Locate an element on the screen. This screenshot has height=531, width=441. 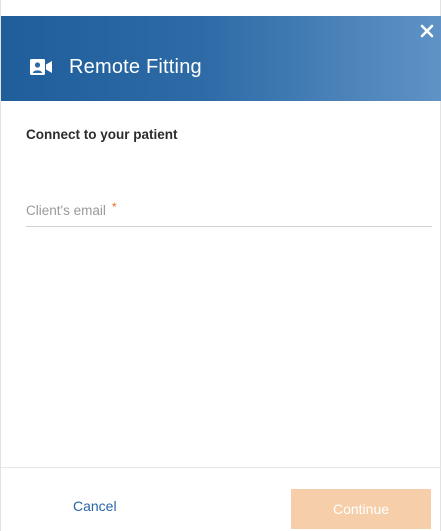
footer-divider is located at coordinates (221, 467).